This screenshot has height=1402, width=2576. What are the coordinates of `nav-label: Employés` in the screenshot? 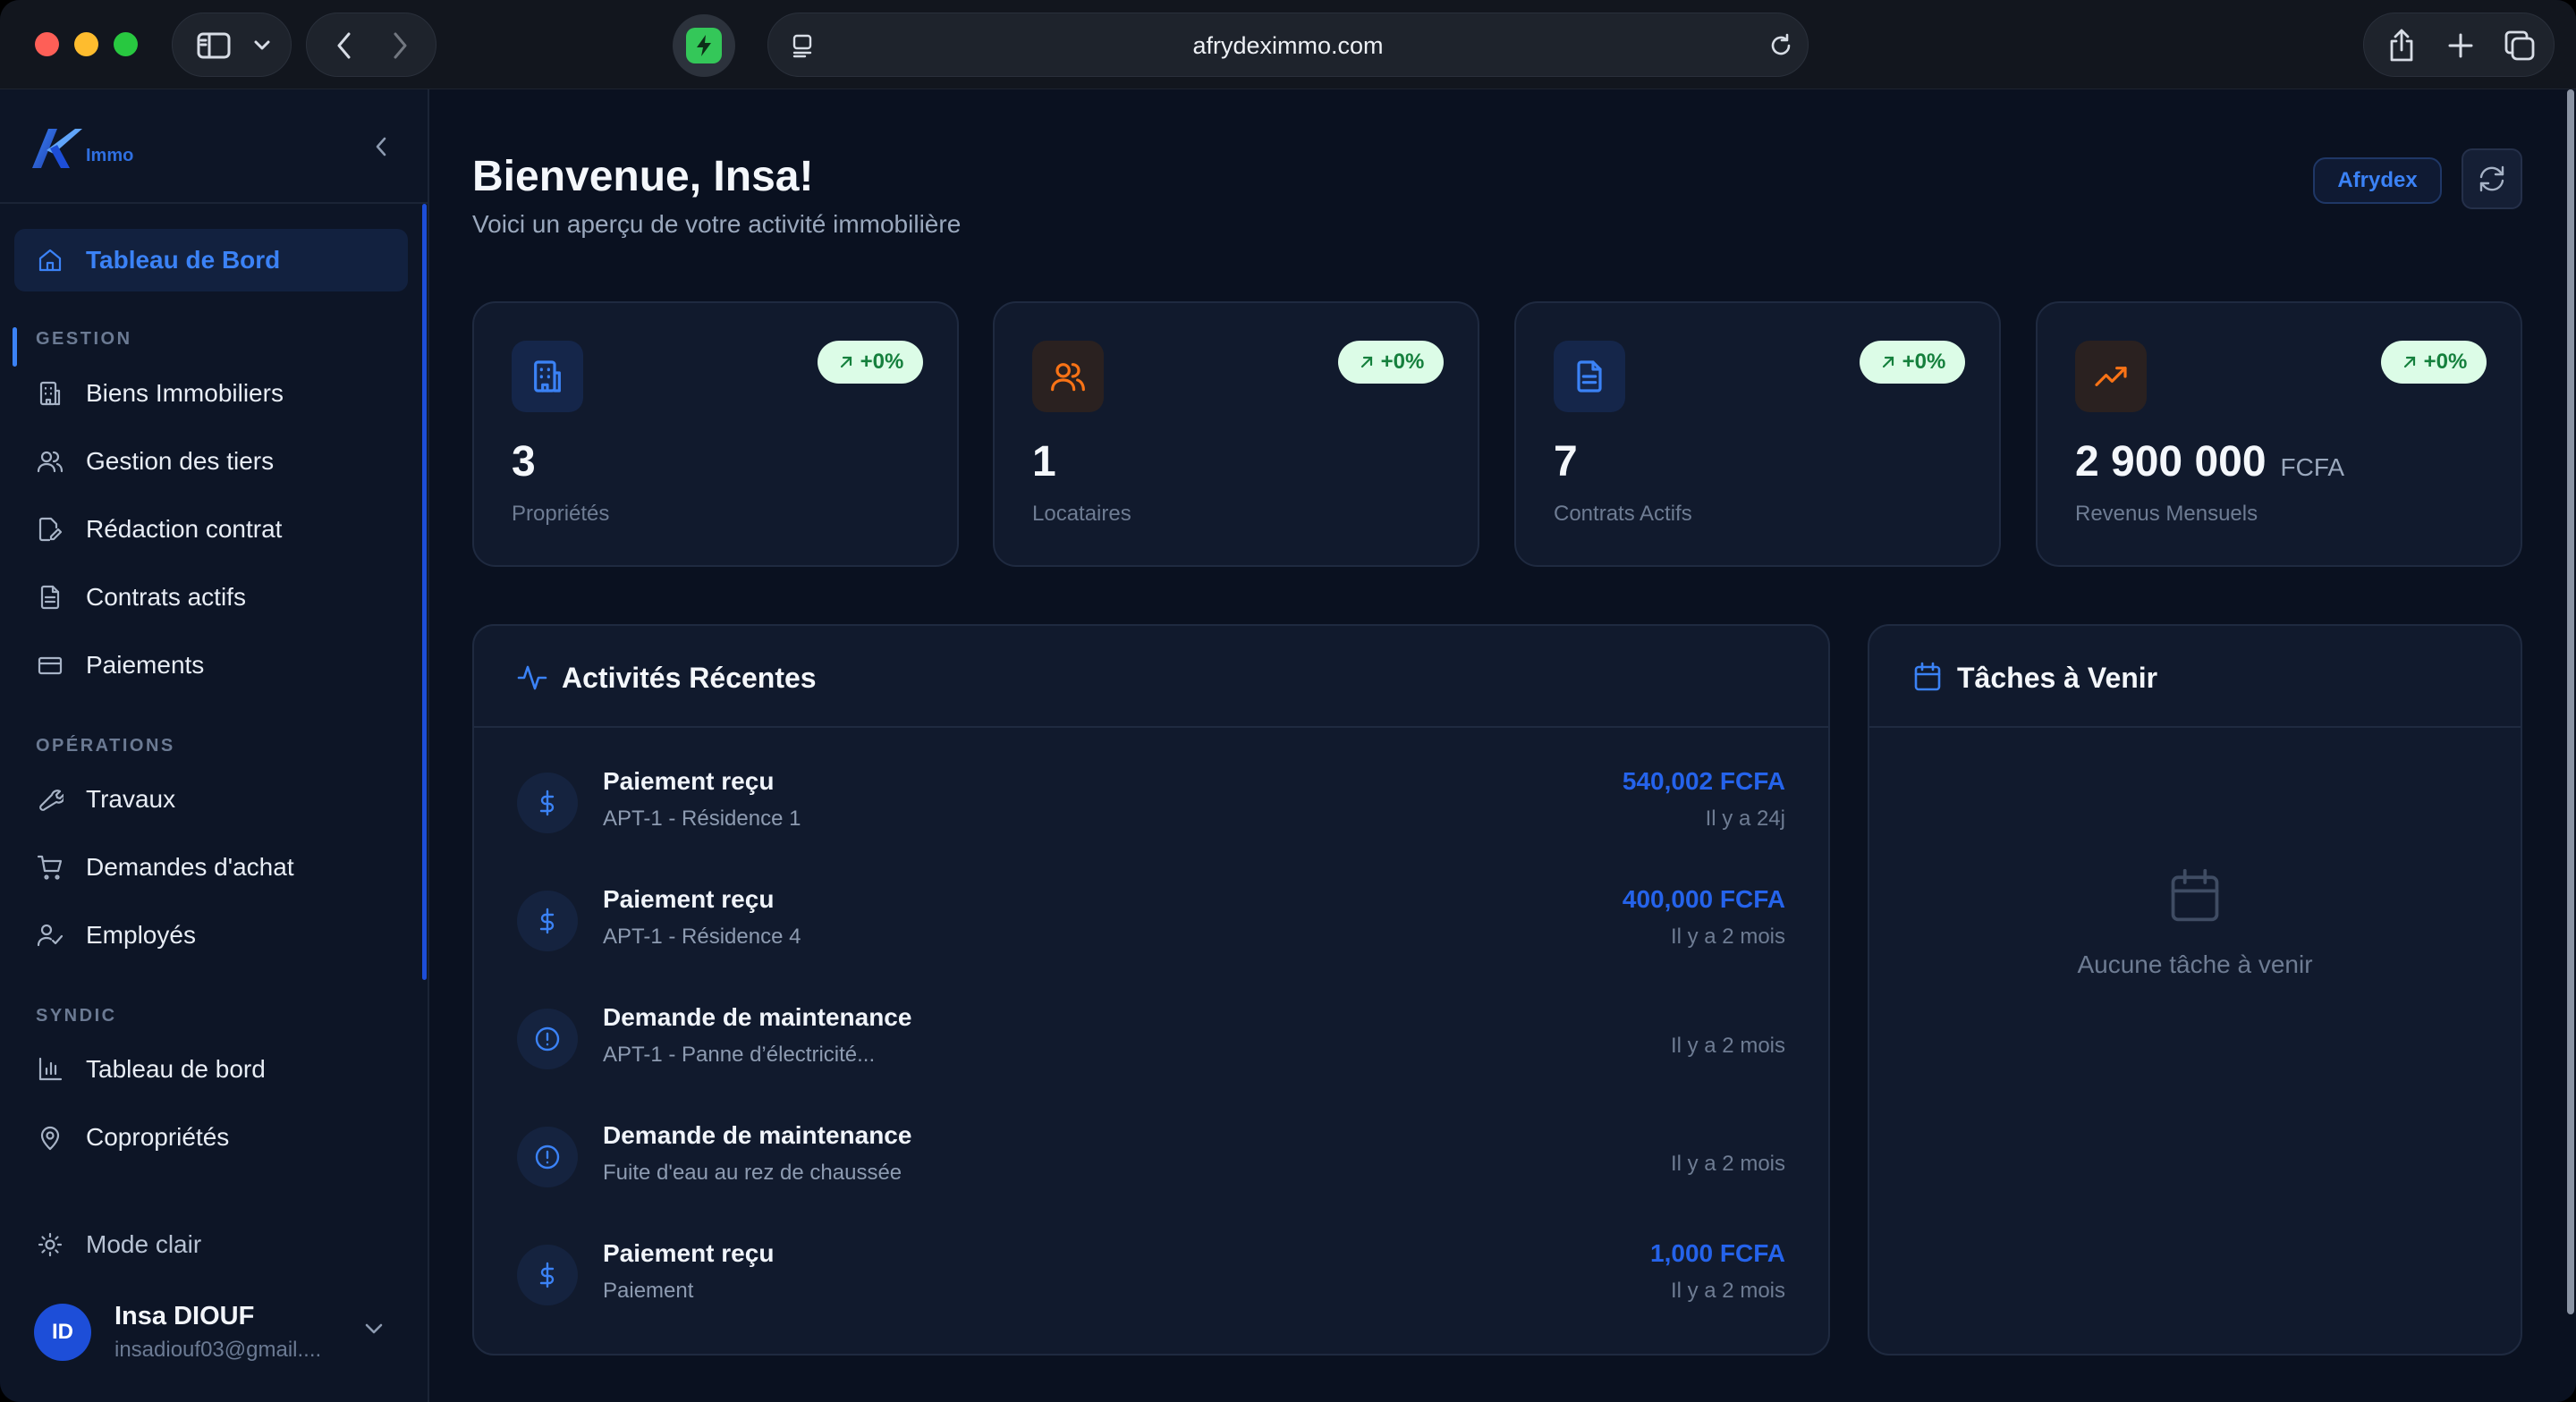 It's located at (141, 935).